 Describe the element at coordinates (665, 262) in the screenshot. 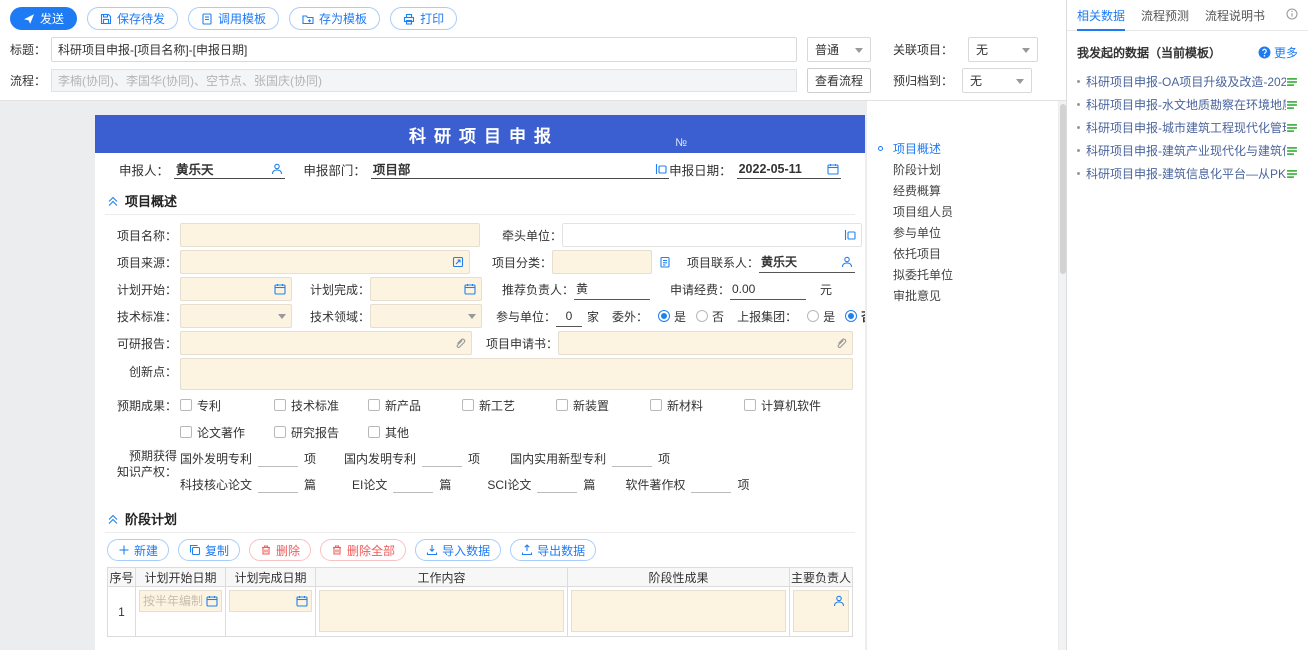

I see `clipboard-icon` at that location.